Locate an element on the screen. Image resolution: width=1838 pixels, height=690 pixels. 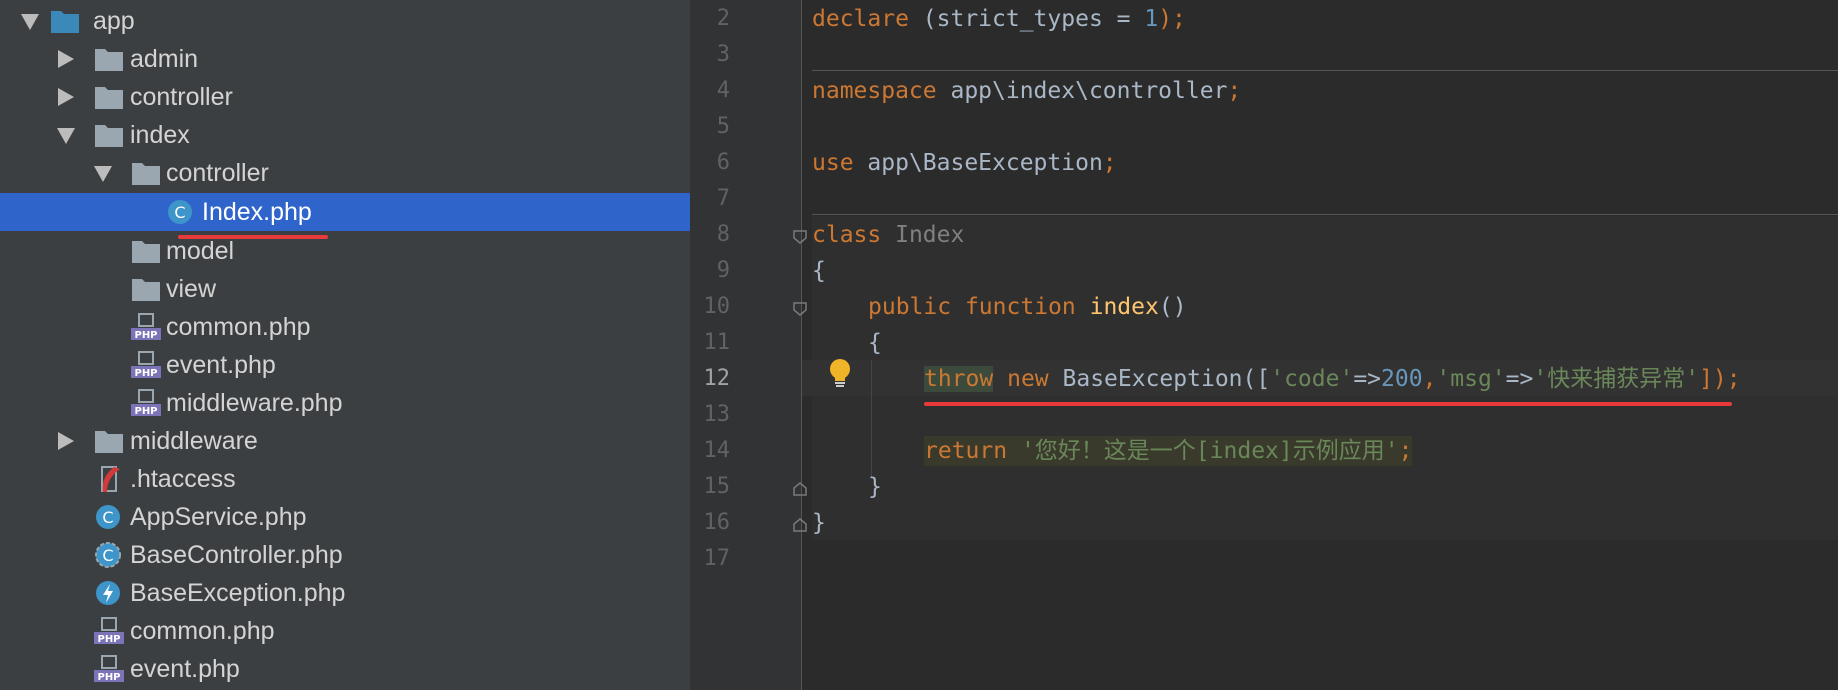
line-number: 14 is located at coordinates (717, 450).